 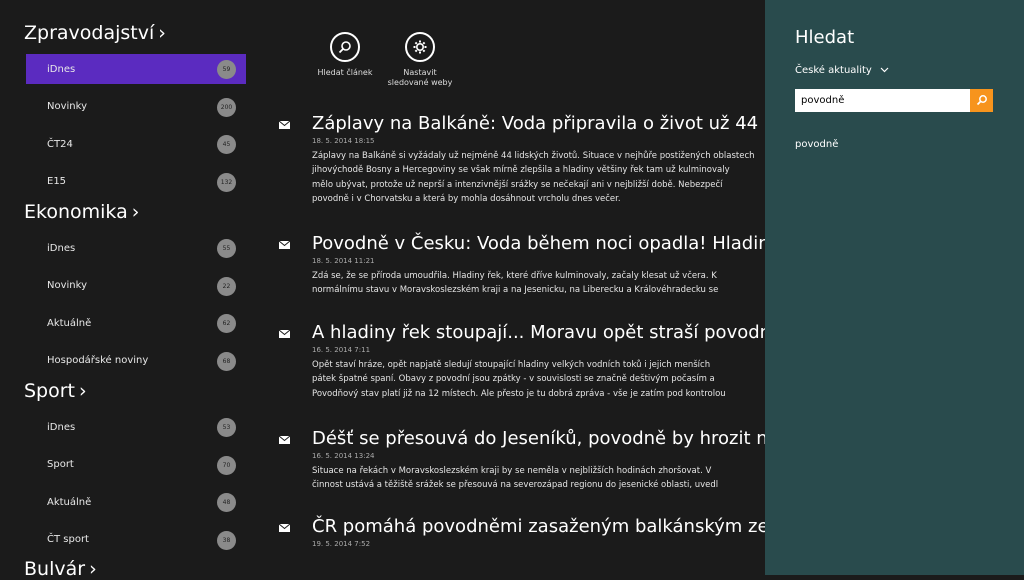 I want to click on search-scope-label: České aktuality, so click(x=833, y=70).